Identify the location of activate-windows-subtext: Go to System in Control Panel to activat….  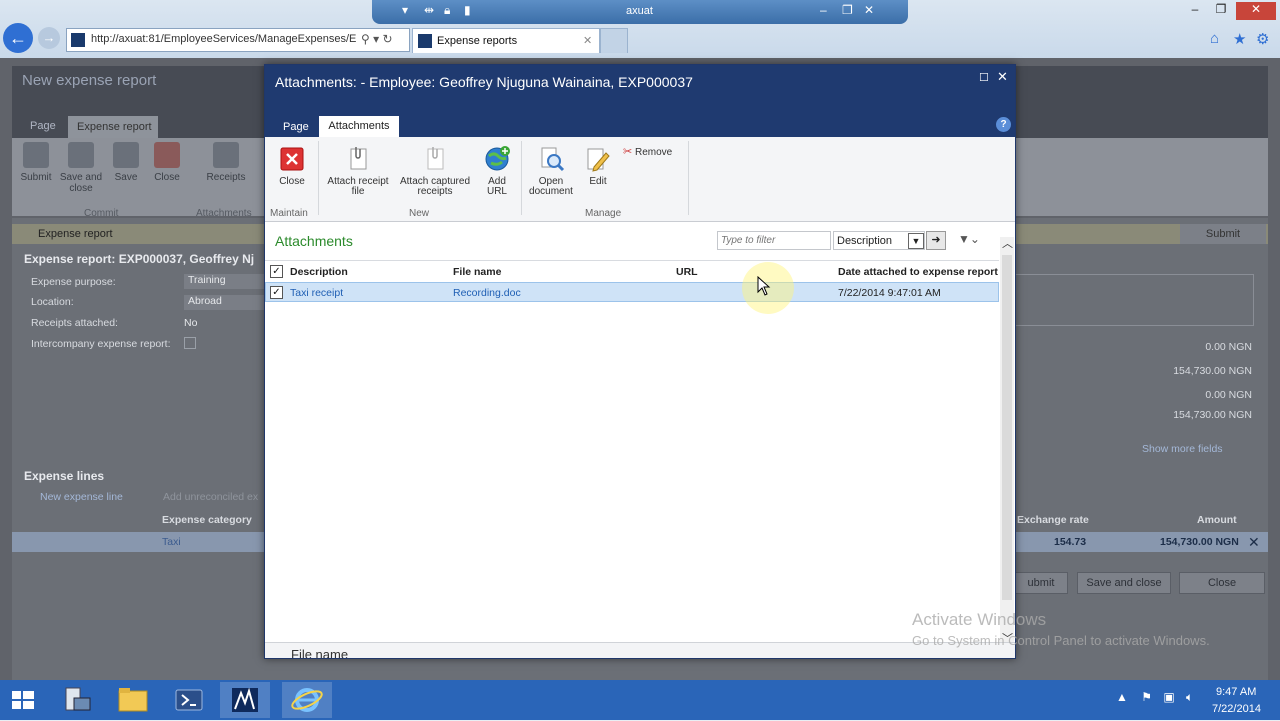
(1061, 640).